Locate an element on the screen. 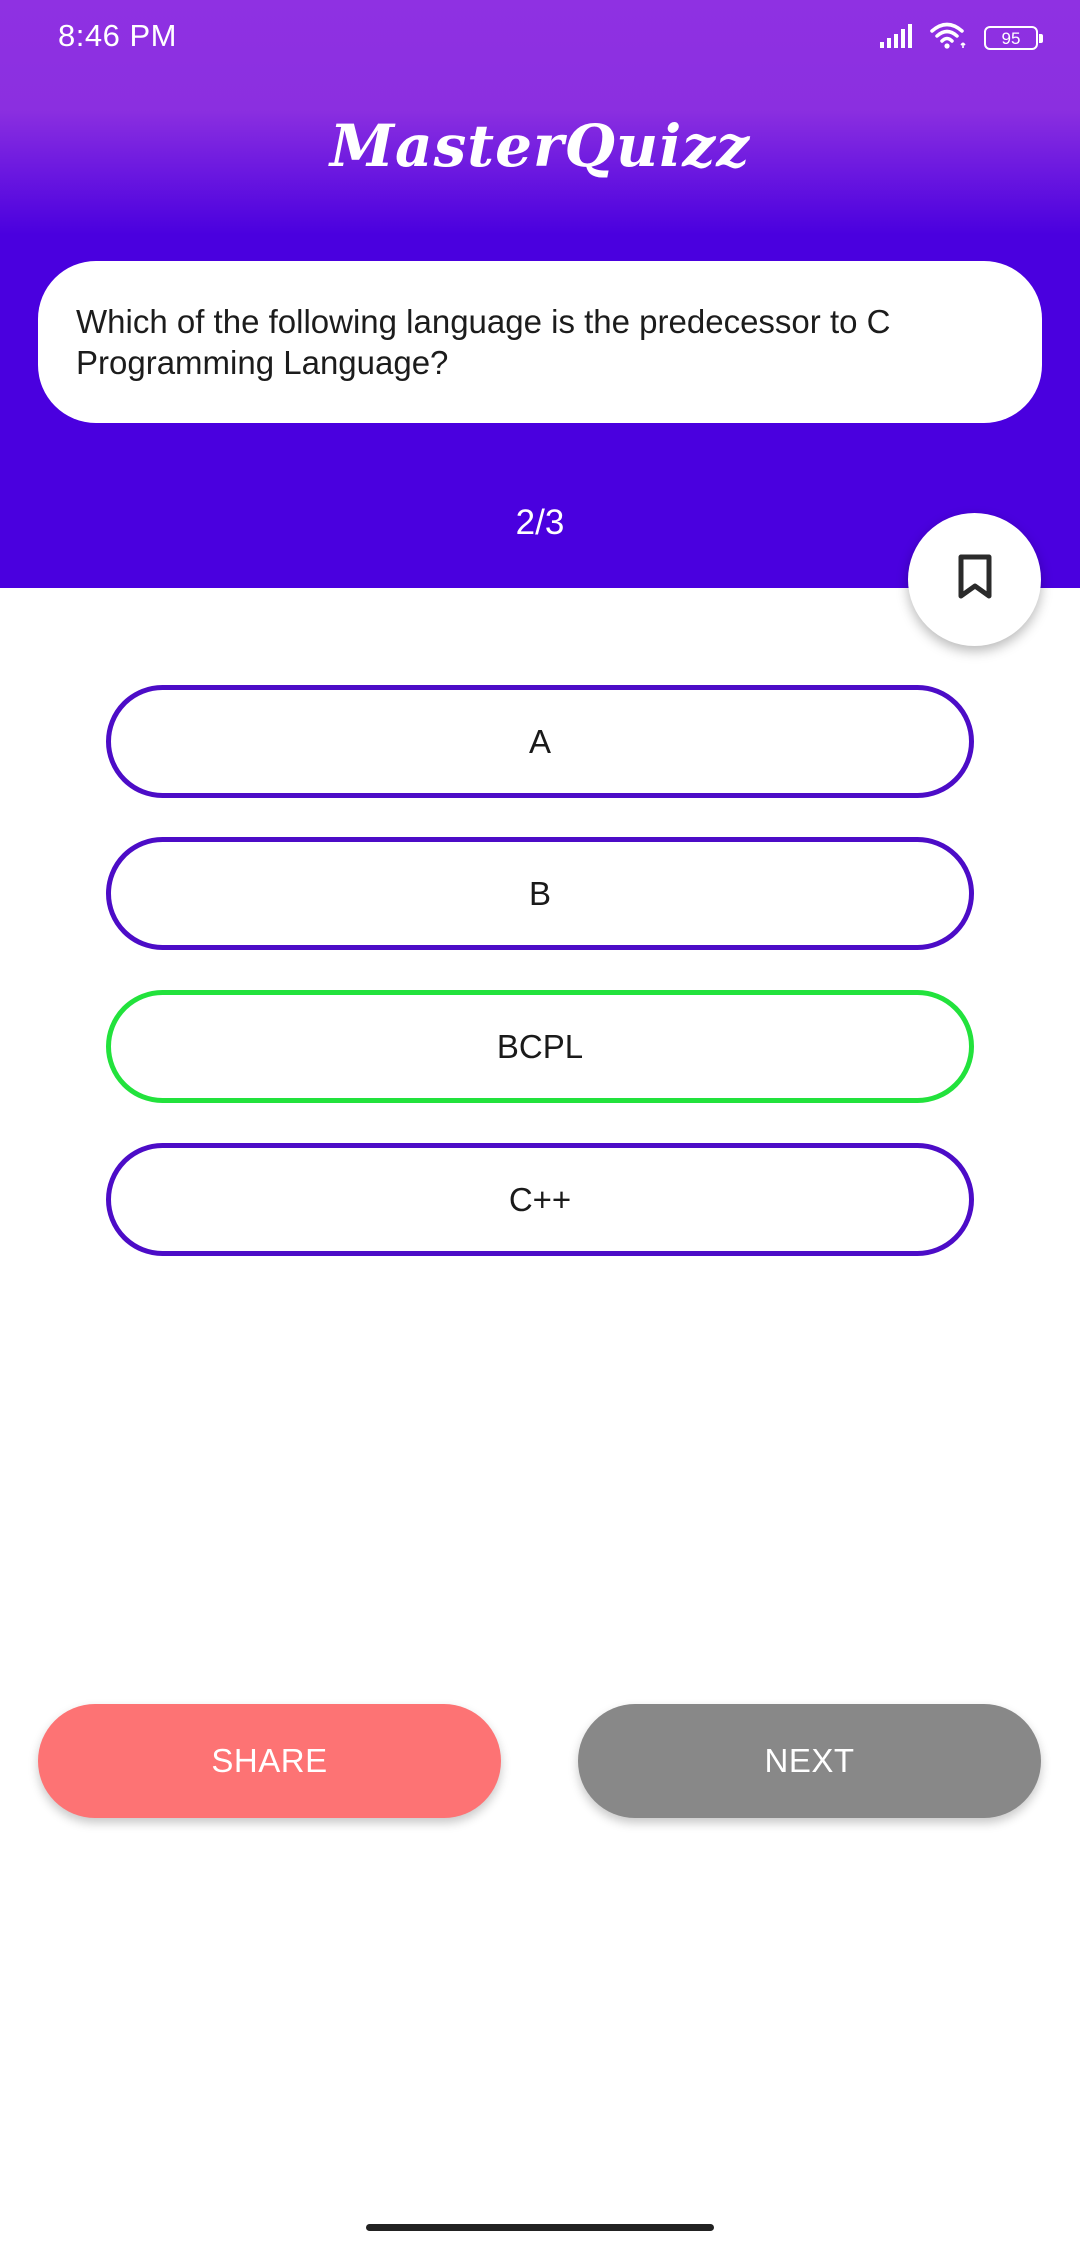  status-time: 8:46 PM is located at coordinates (117, 35).